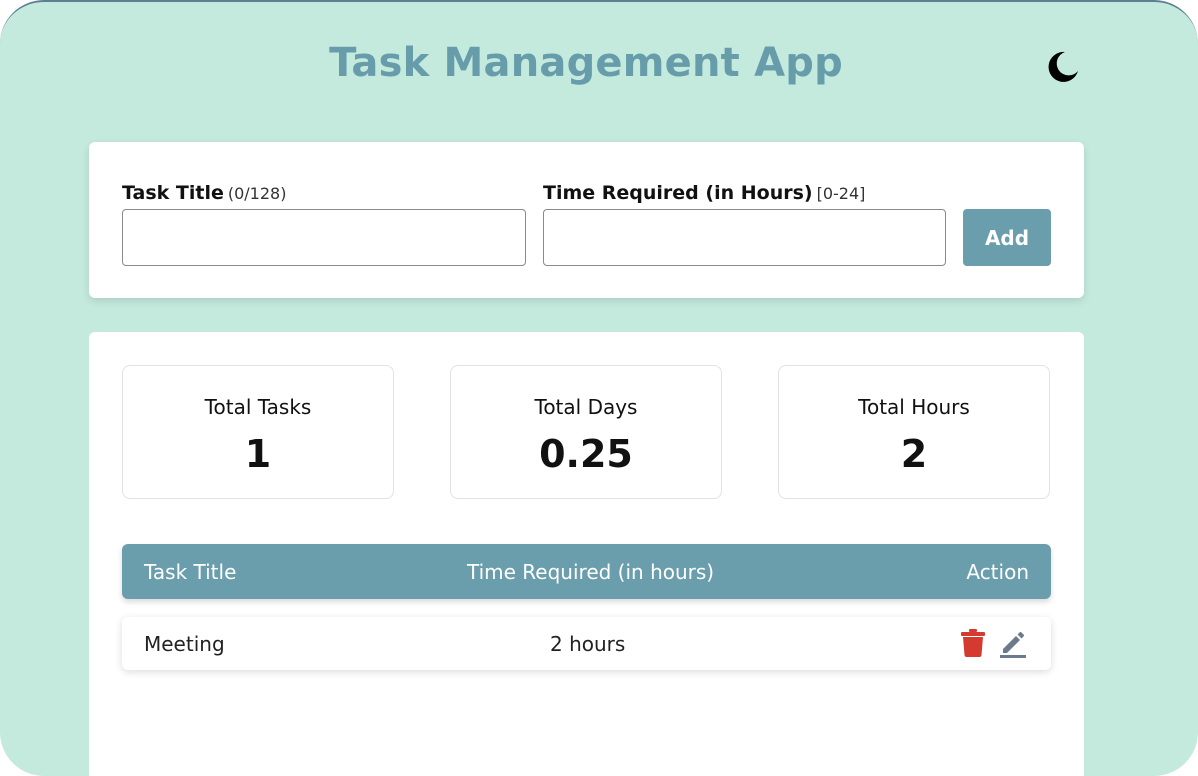  What do you see at coordinates (324, 237) in the screenshot?
I see `task-title-input` at bounding box center [324, 237].